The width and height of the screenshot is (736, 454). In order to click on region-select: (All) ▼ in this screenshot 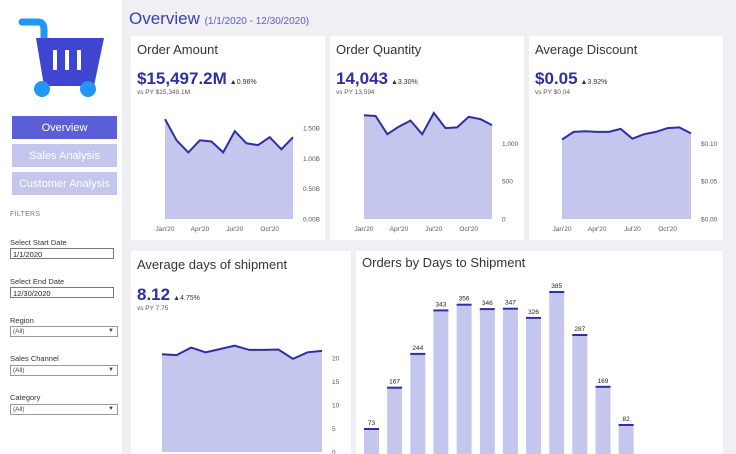, I will do `click(64, 331)`.